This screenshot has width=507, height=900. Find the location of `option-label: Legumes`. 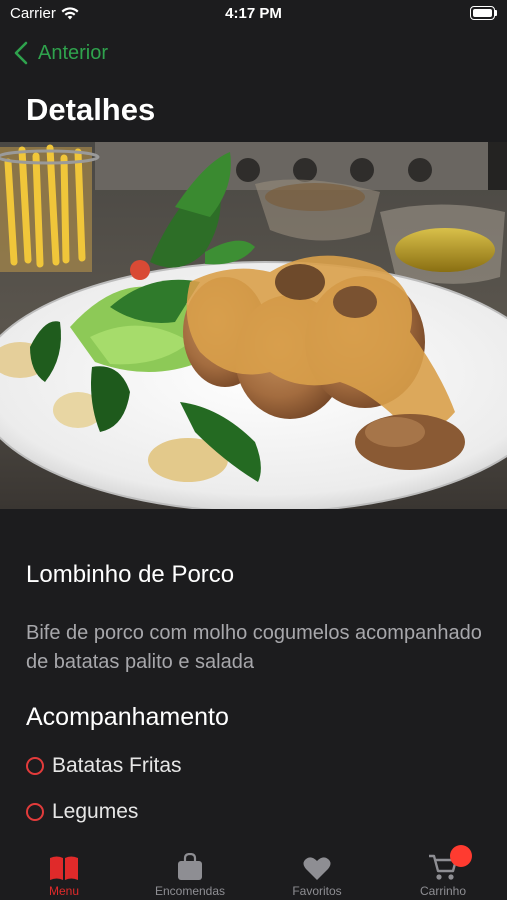

option-label: Legumes is located at coordinates (95, 811).